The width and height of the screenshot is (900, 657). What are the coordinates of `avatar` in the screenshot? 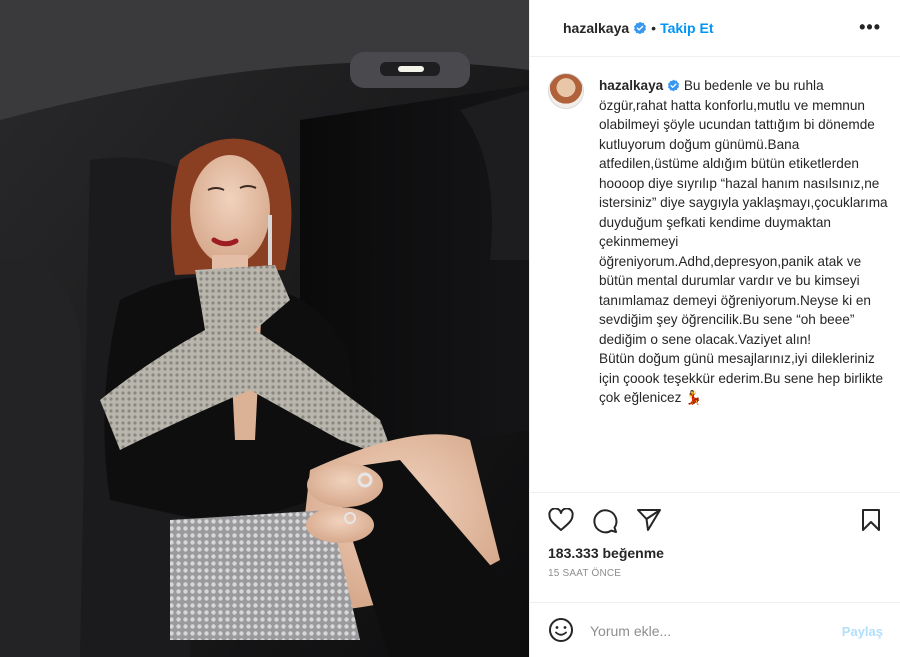 It's located at (566, 91).